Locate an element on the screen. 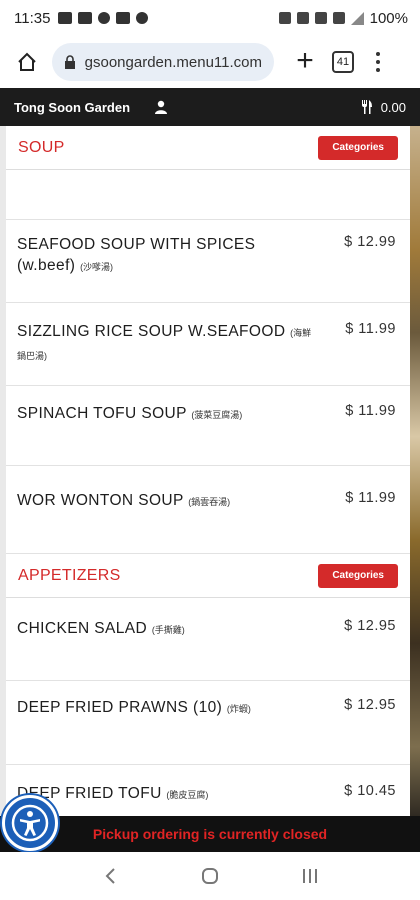  cart-total: 0.00 is located at coordinates (393, 107).